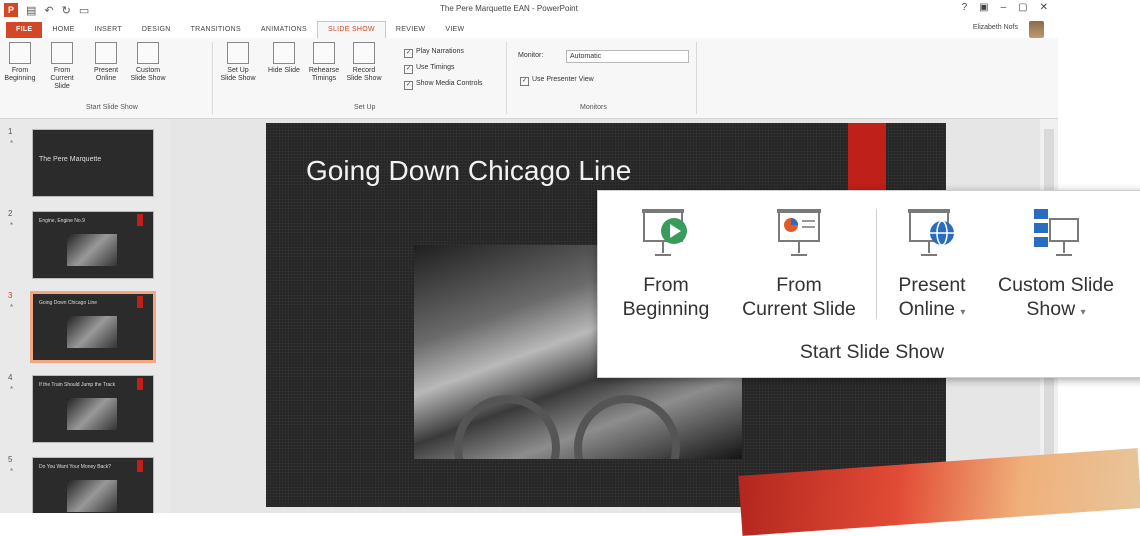  I want to click on play-narrations-checkbox: ✓ Play Narrations, so click(434, 53).